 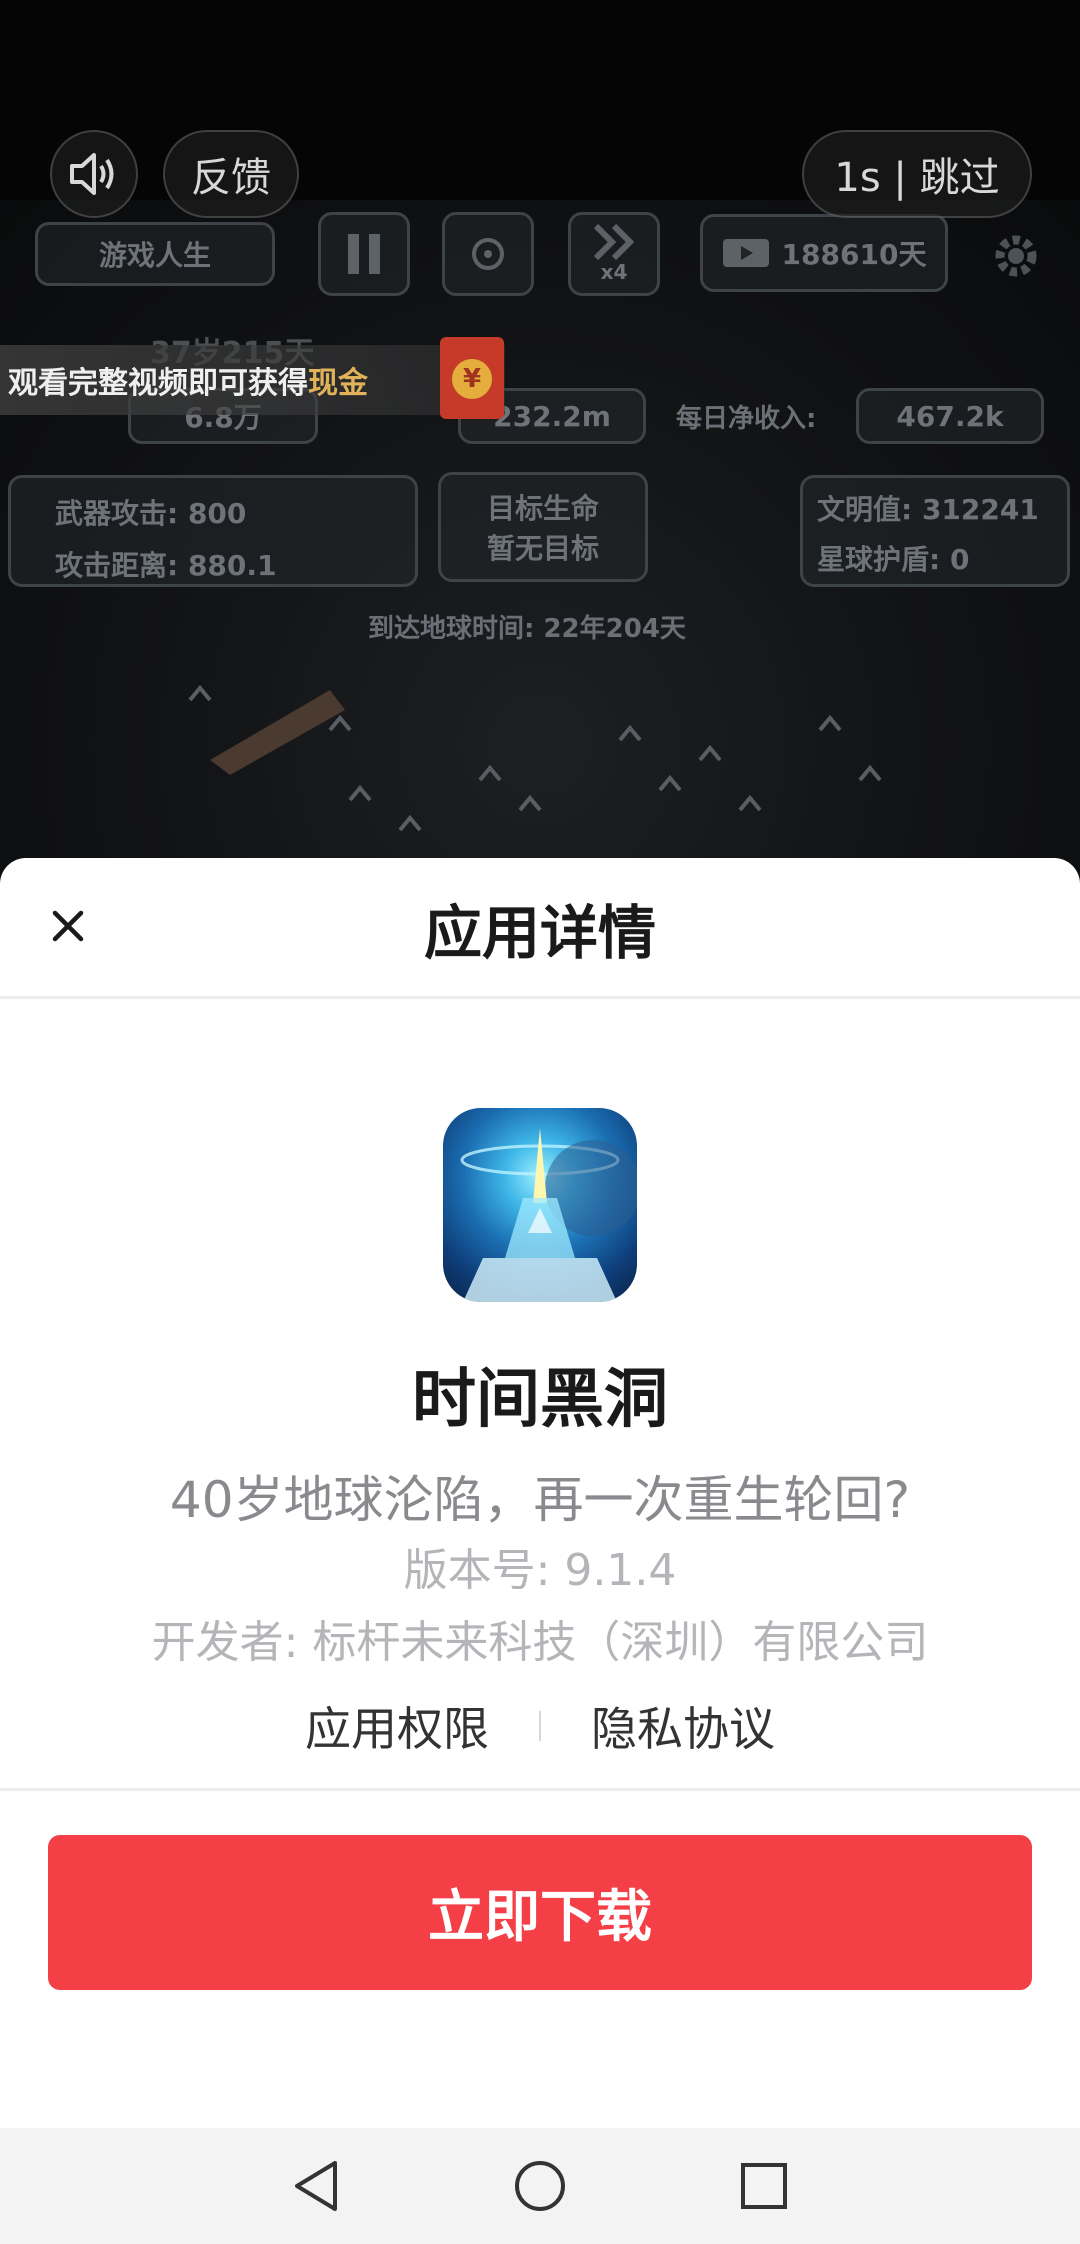 I want to click on nav-back-icon, so click(x=316, y=2186).